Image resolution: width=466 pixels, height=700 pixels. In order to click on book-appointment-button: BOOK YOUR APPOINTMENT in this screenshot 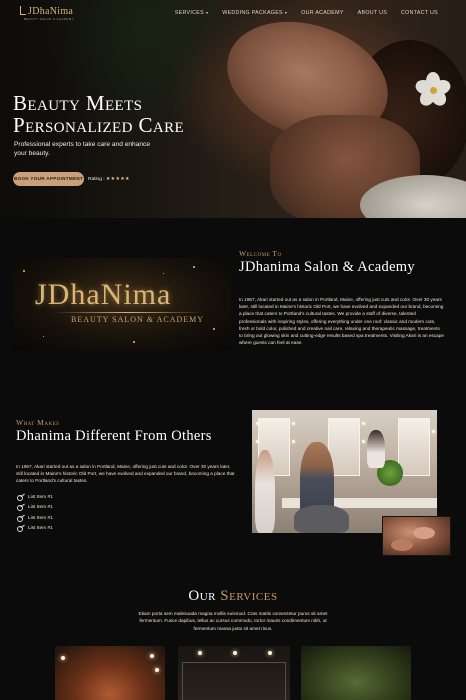, I will do `click(48, 179)`.